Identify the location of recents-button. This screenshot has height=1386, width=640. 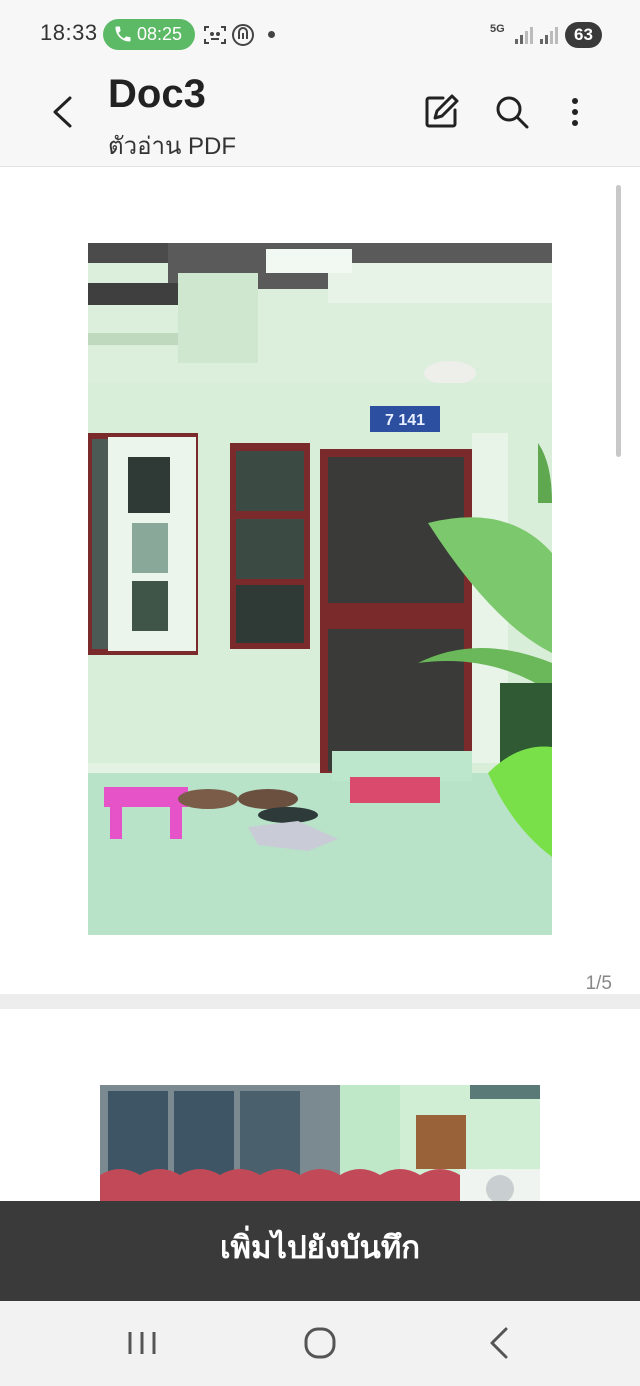
(142, 1343).